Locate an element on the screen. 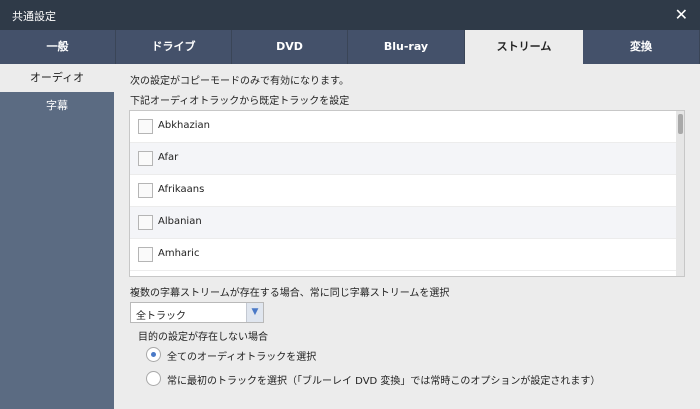 This screenshot has height=409, width=700. radio-all-audio-label: 全てのオーディオトラックを選択 is located at coordinates (242, 357).